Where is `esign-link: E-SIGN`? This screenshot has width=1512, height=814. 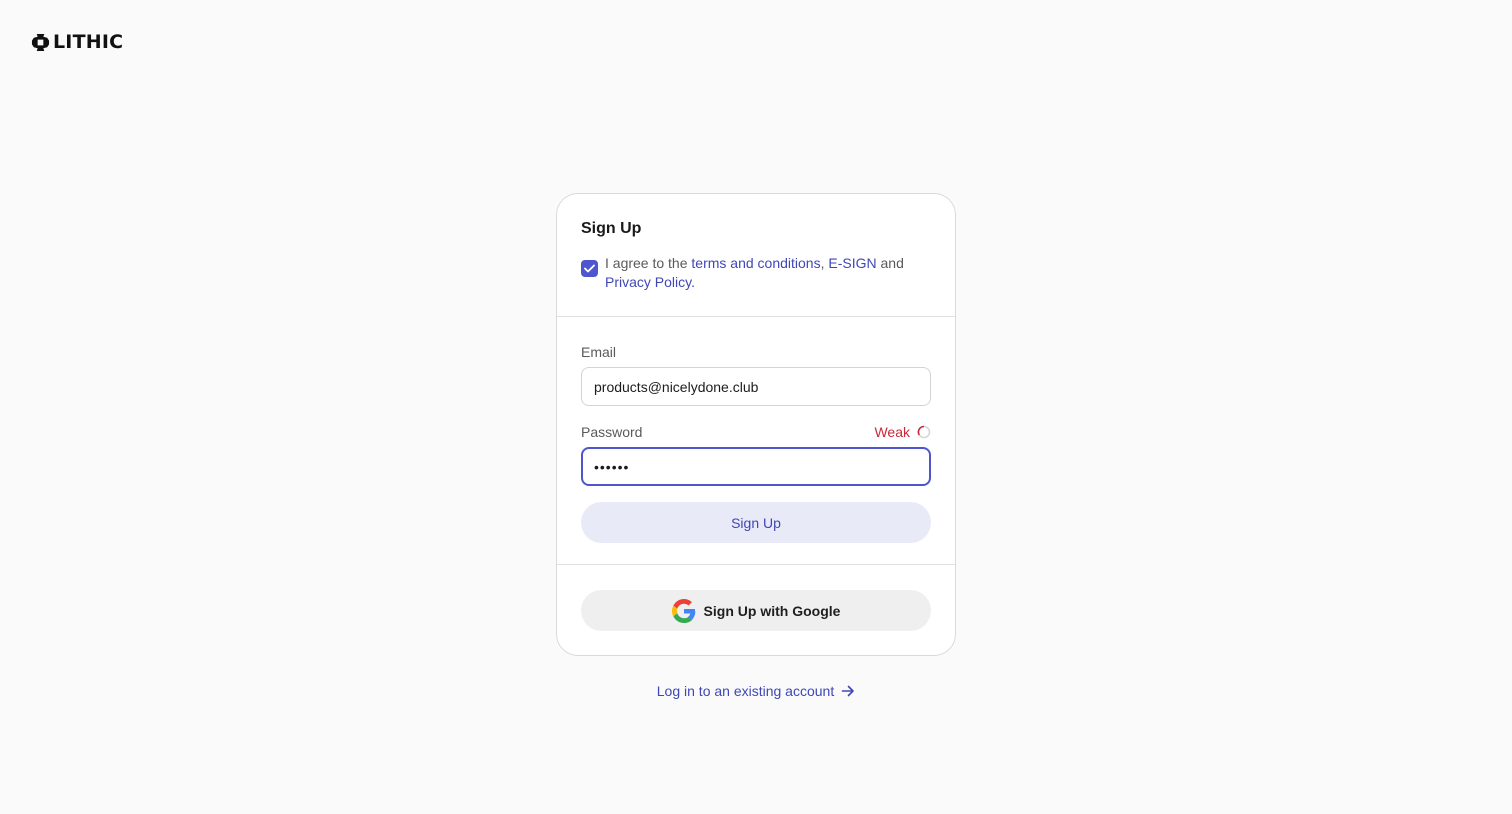 esign-link: E-SIGN is located at coordinates (852, 263).